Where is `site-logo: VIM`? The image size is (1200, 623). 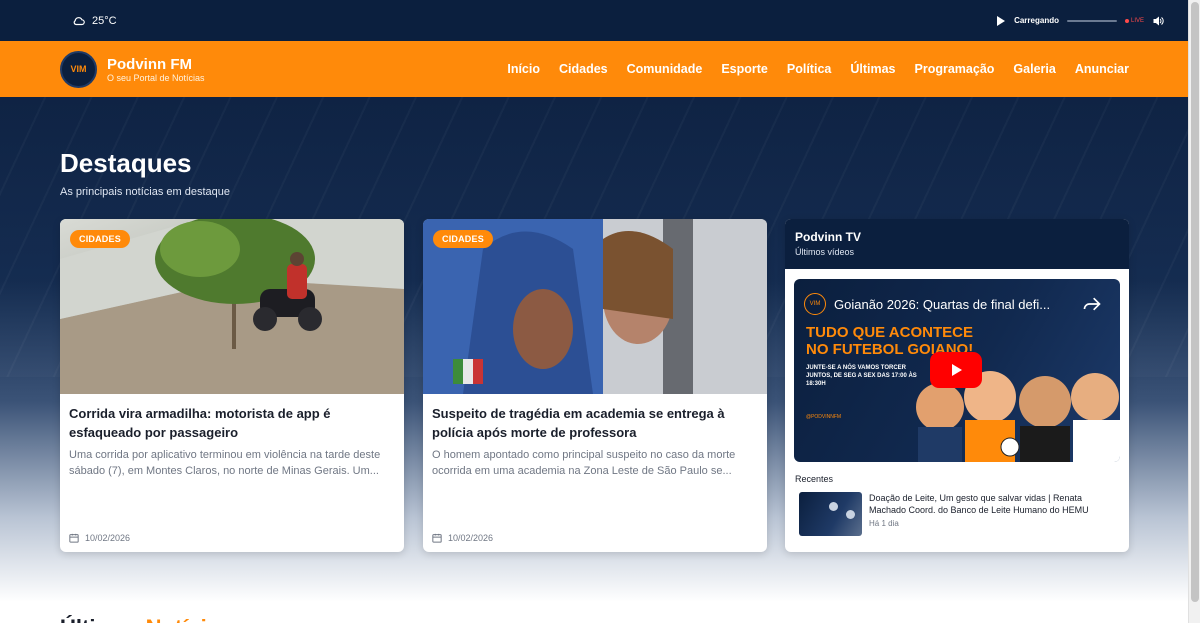 site-logo: VIM is located at coordinates (78, 69).